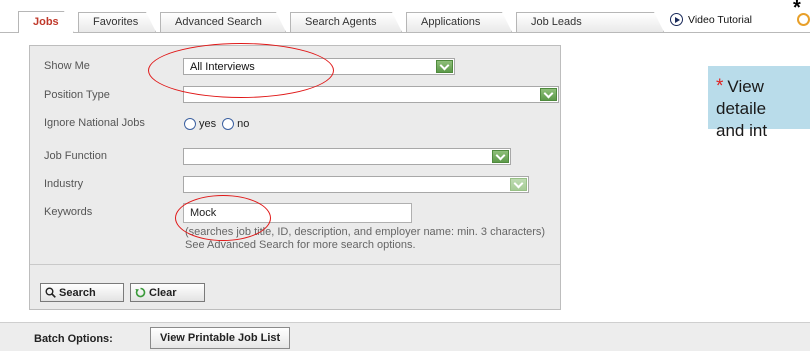  What do you see at coordinates (347, 156) in the screenshot?
I see `job-function-select` at bounding box center [347, 156].